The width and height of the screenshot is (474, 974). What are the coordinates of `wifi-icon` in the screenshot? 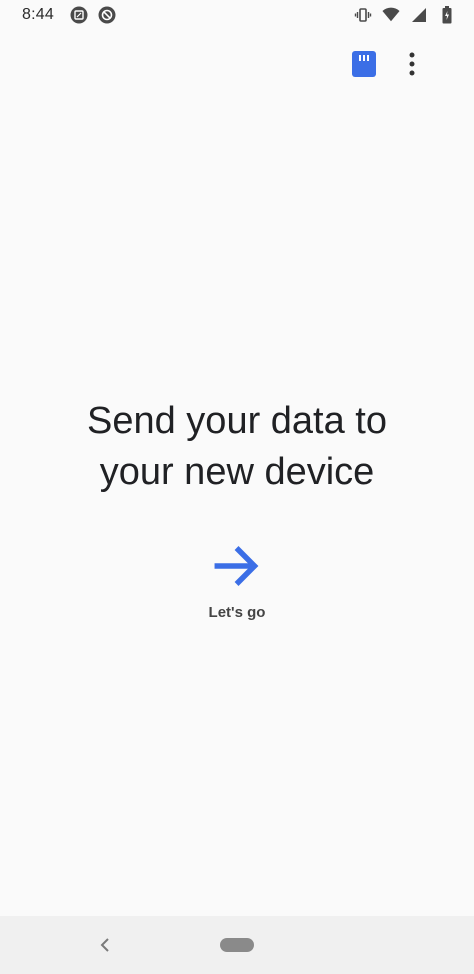 It's located at (391, 15).